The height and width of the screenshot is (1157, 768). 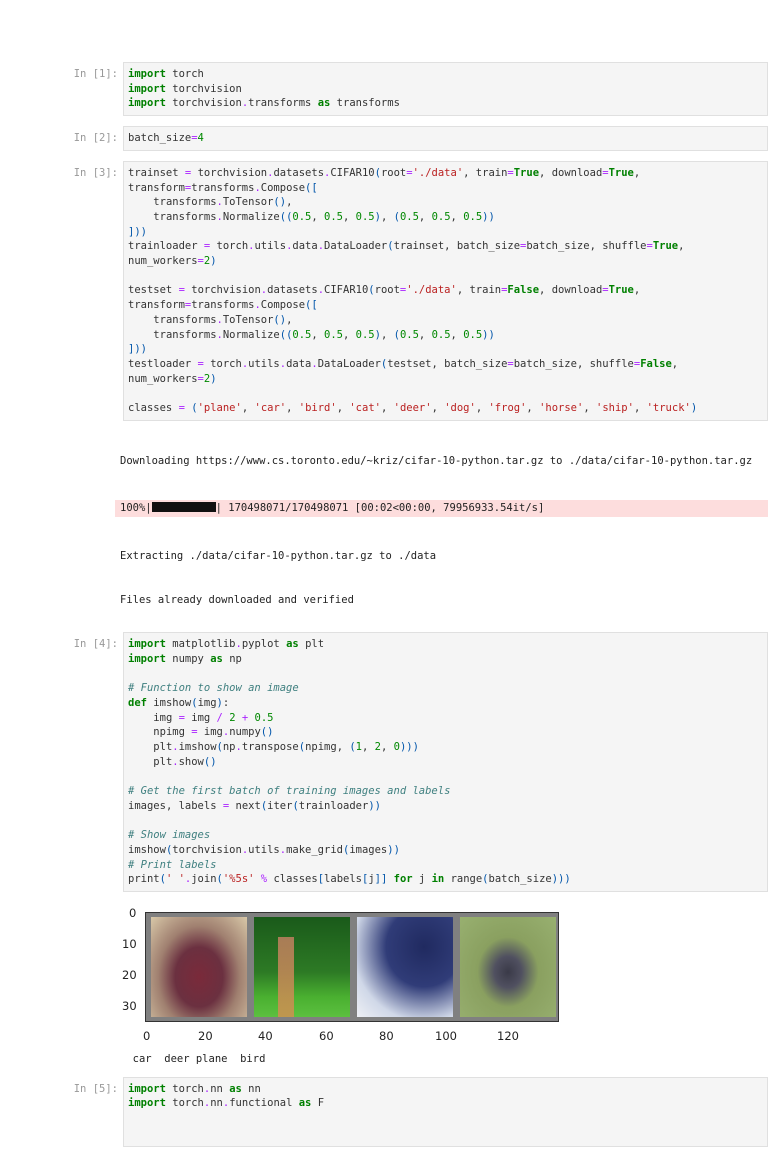 What do you see at coordinates (305, 246) in the screenshot?
I see `code-token: data` at bounding box center [305, 246].